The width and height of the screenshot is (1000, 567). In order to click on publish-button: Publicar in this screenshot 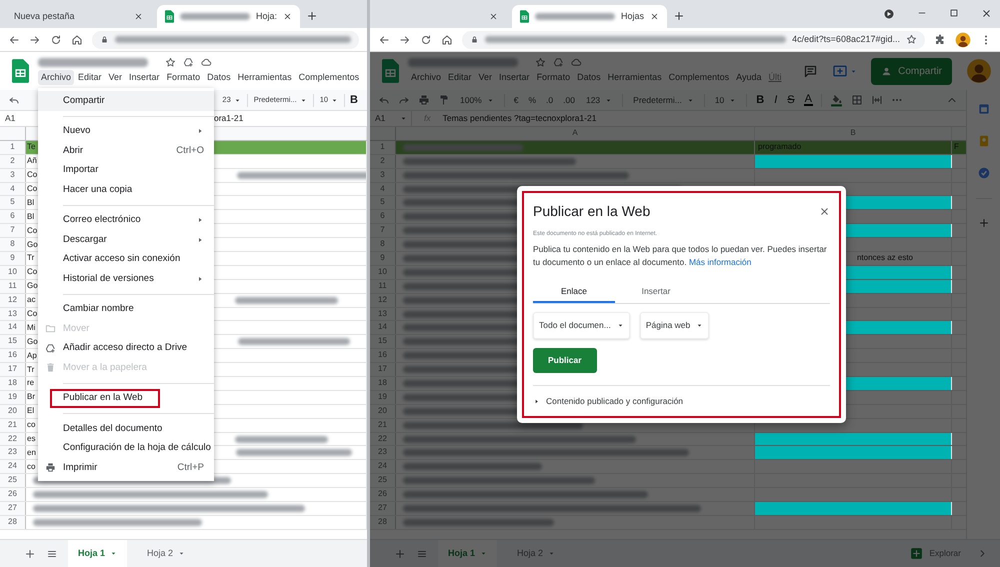, I will do `click(565, 360)`.